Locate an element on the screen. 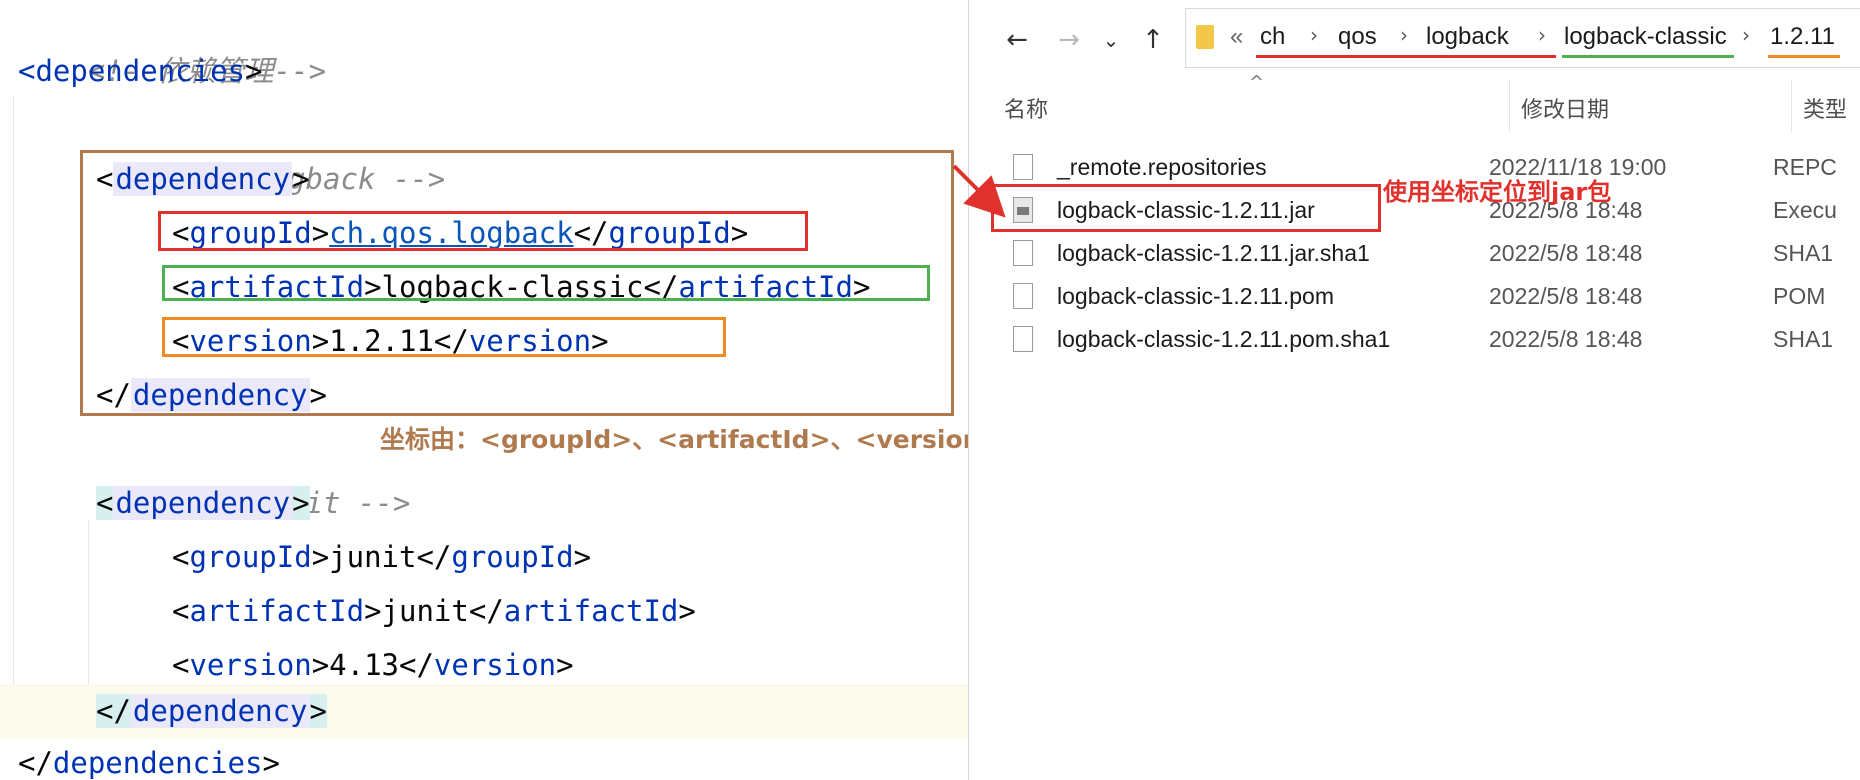 The image size is (1860, 780). code-line-junit-groupid: <groupId>junit</groupId> is located at coordinates (382, 557).